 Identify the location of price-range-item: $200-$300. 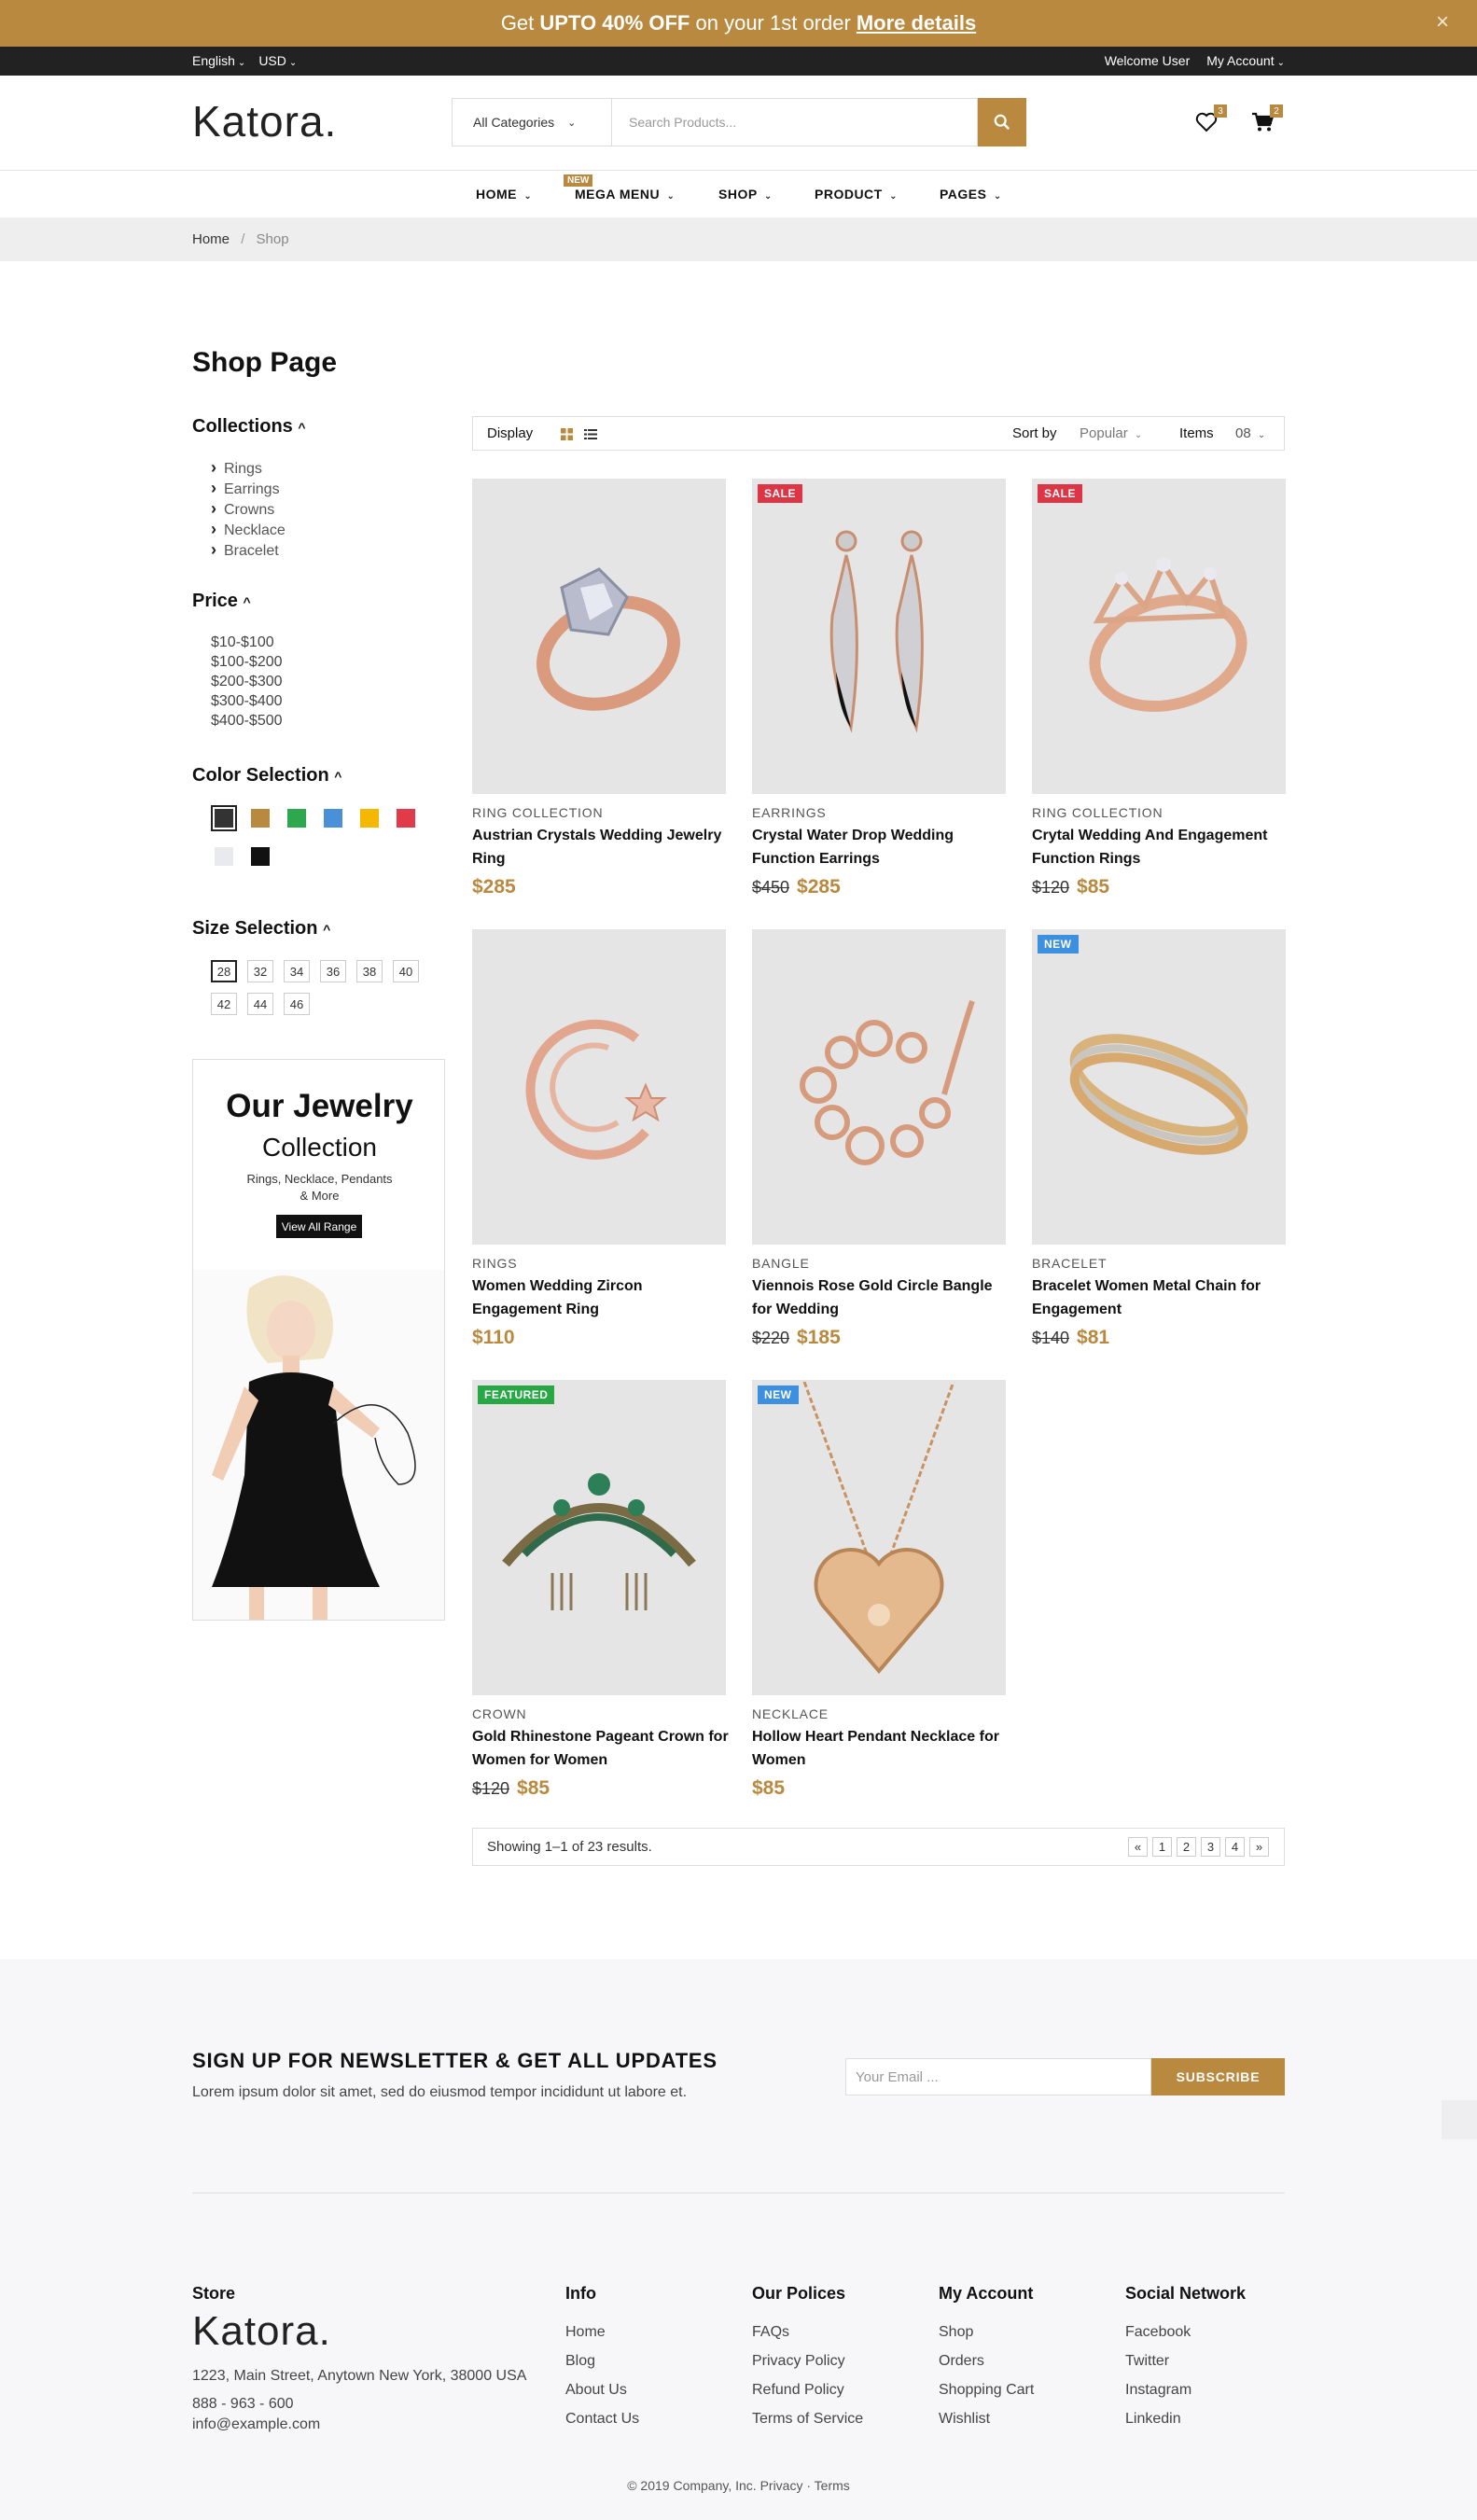
(247, 681).